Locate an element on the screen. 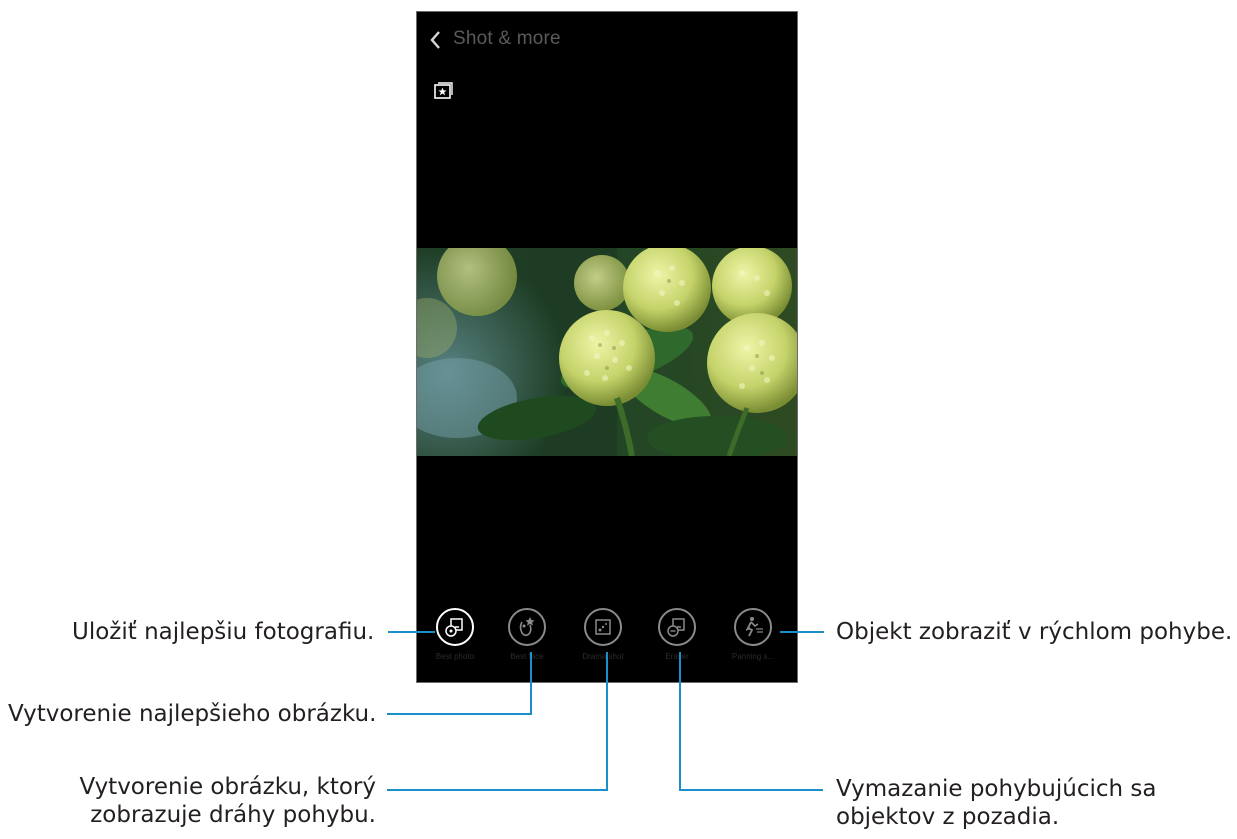 The height and width of the screenshot is (839, 1237). best-face-icon is located at coordinates (527, 627).